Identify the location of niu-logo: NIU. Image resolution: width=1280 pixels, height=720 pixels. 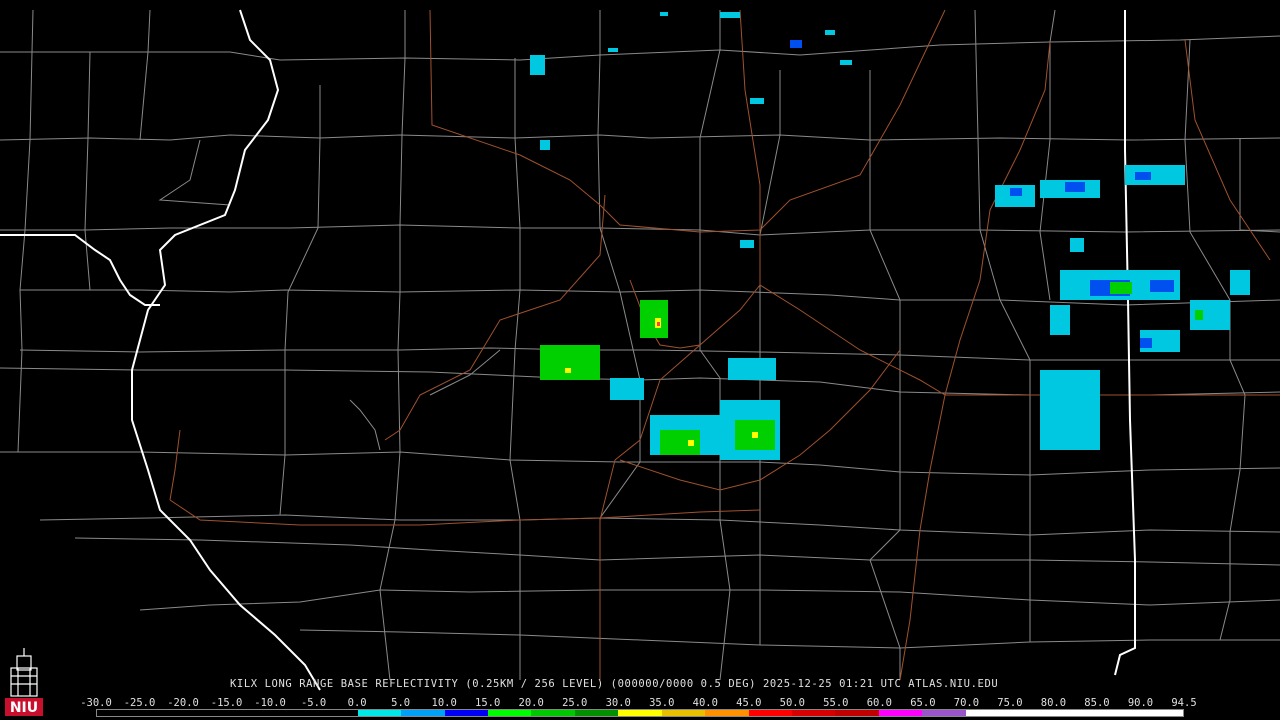
(24, 682).